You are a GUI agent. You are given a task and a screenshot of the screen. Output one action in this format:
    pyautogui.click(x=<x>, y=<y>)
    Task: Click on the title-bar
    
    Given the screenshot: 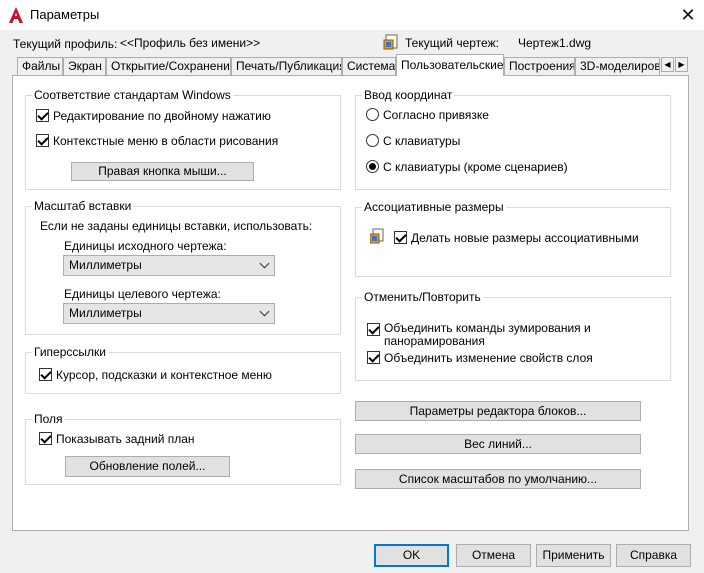 What is the action you would take?
    pyautogui.click(x=352, y=15)
    